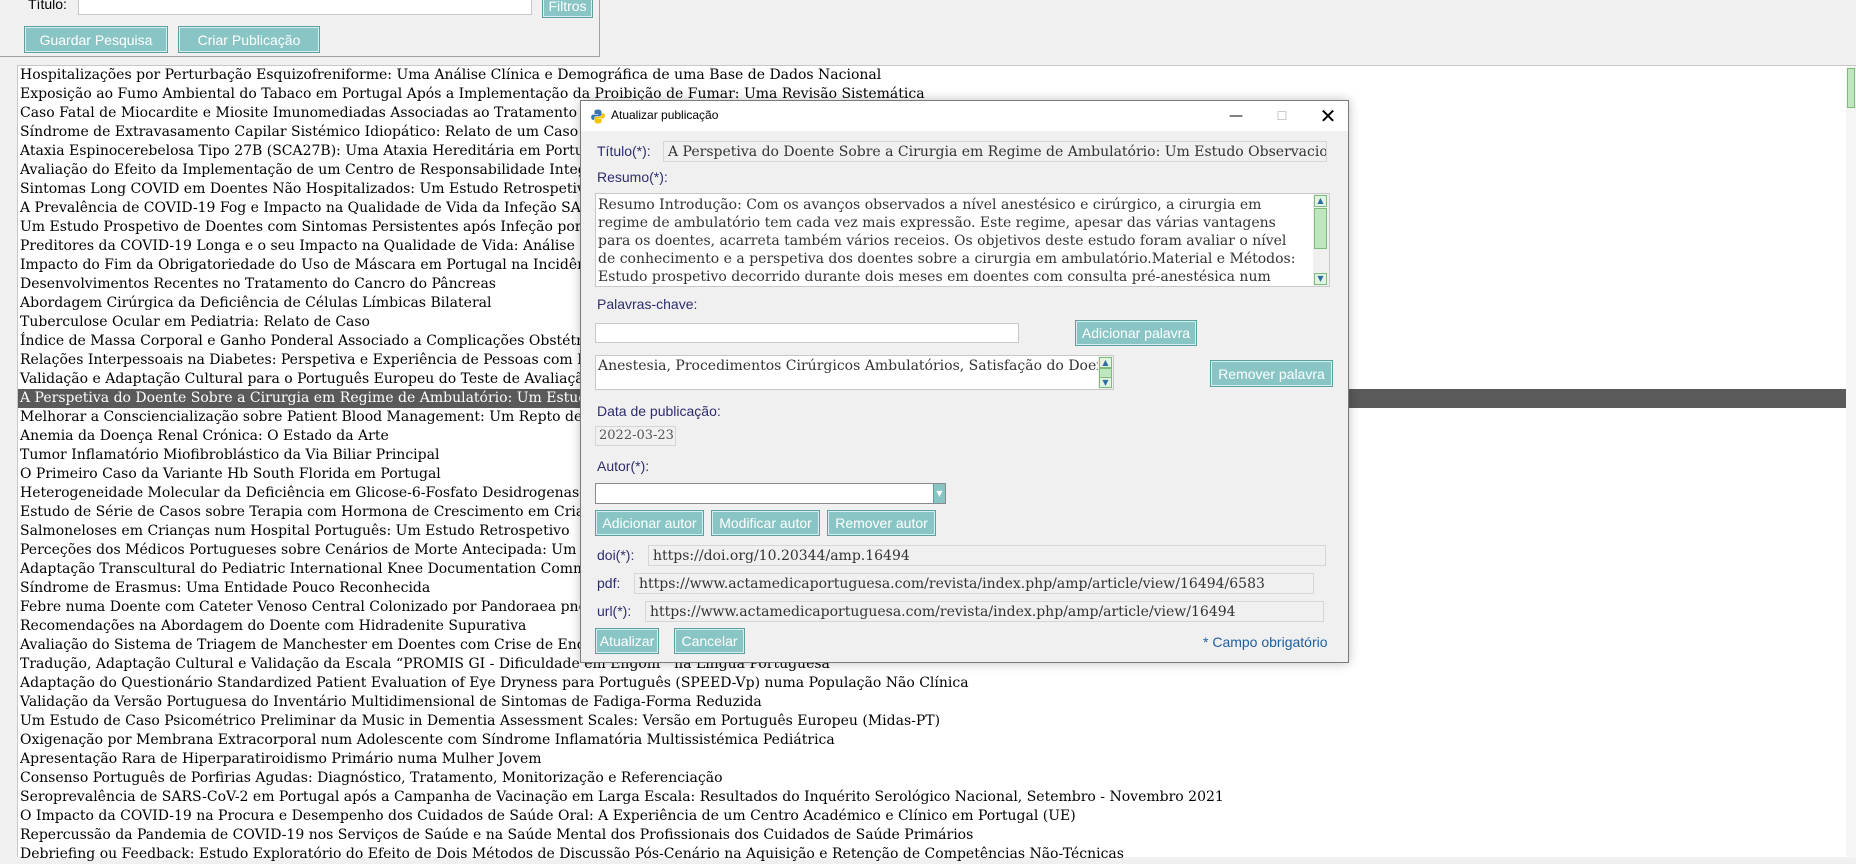 This screenshot has width=1856, height=864. What do you see at coordinates (1851, 88) in the screenshot?
I see `list-scrollbar-thumb` at bounding box center [1851, 88].